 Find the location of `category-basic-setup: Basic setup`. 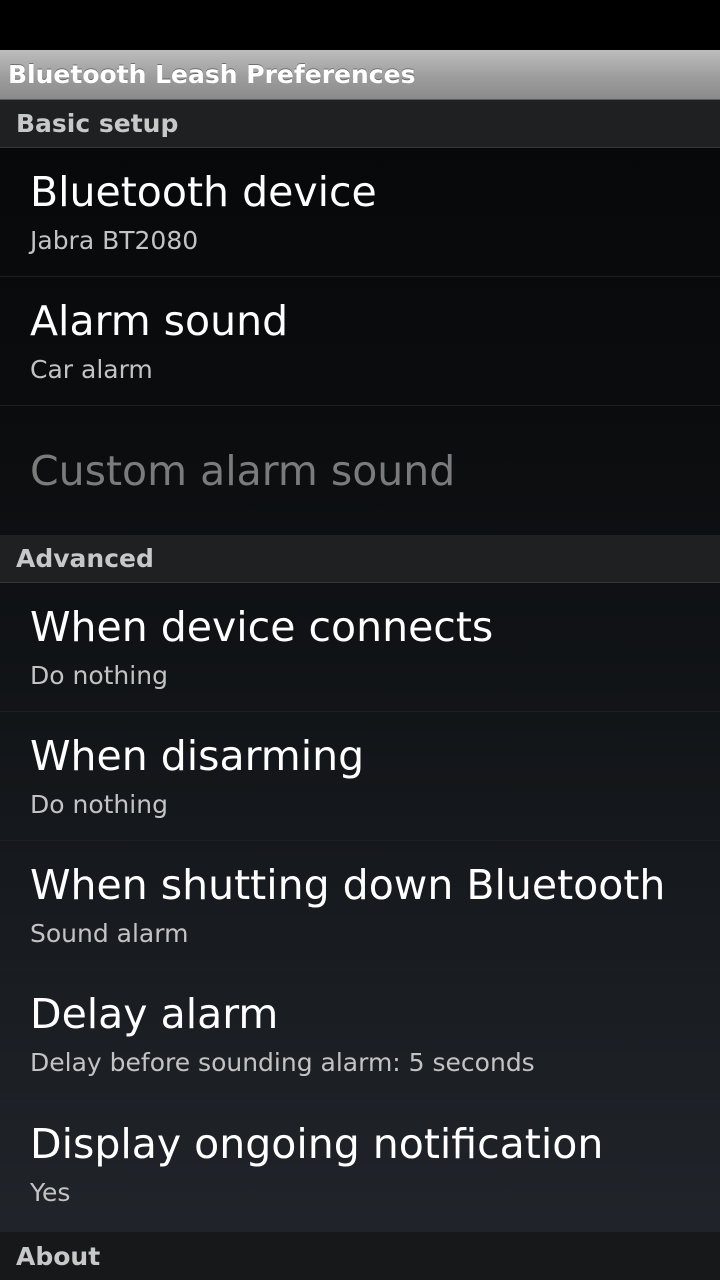

category-basic-setup: Basic setup is located at coordinates (360, 124).